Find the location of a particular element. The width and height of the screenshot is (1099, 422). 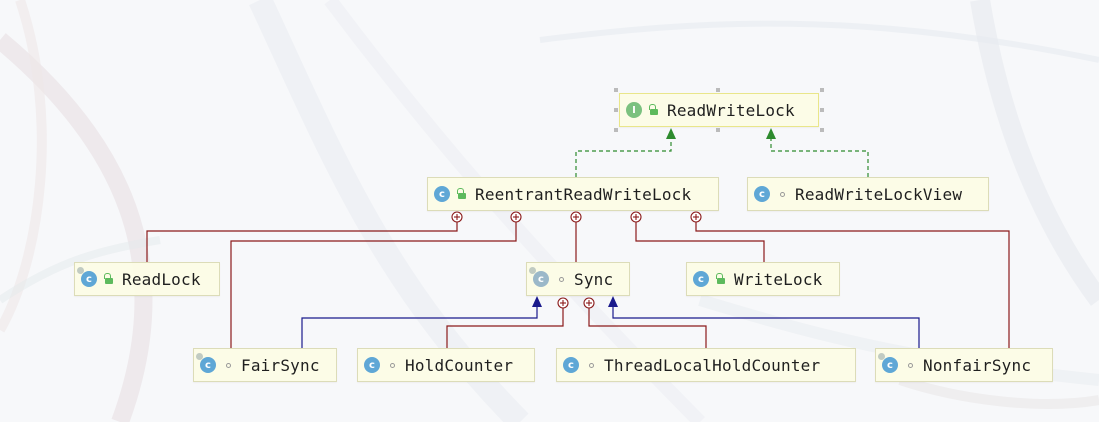

node-readlock: c ReadLock is located at coordinates (147, 279).